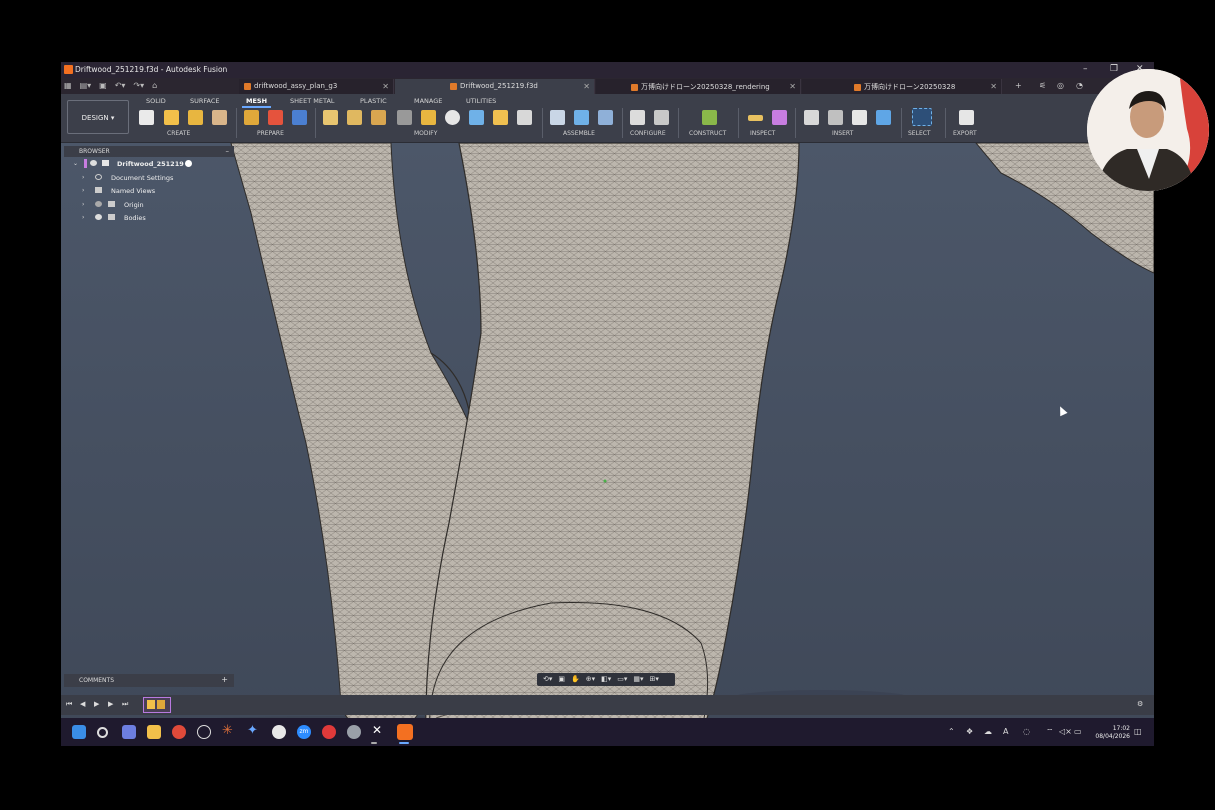  Describe the element at coordinates (229, 730) in the screenshot. I see `claude-icon: ✳` at that location.